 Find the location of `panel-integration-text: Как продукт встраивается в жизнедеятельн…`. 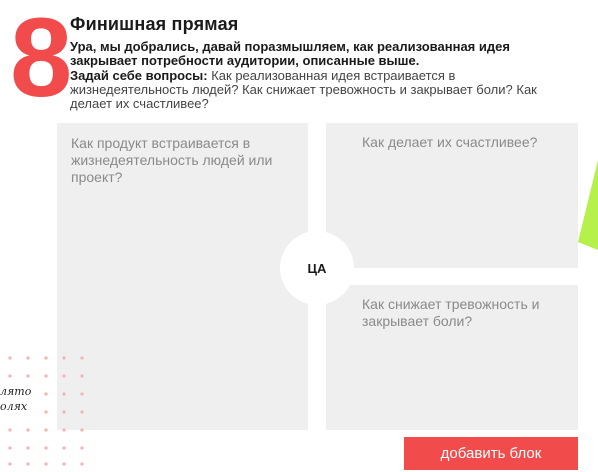

panel-integration-text: Как продукт встраивается в жизнедеятельн… is located at coordinates (172, 160).